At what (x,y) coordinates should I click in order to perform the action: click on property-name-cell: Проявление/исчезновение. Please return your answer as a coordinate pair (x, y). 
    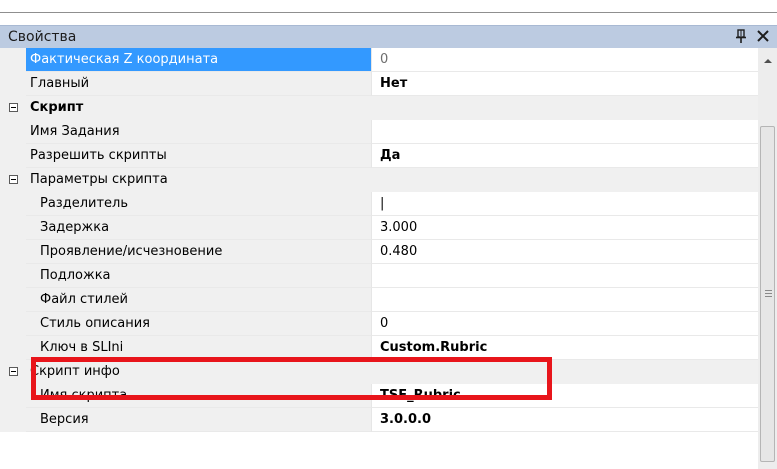
    Looking at the image, I should click on (198, 252).